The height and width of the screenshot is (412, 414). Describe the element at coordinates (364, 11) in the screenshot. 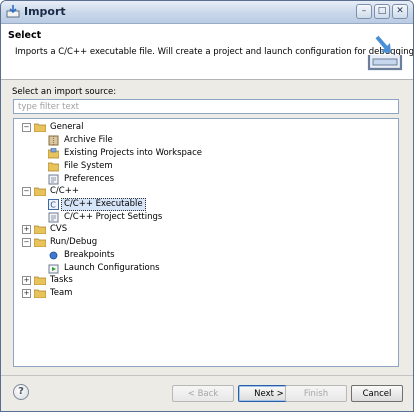

I see `minimize-button: –` at that location.